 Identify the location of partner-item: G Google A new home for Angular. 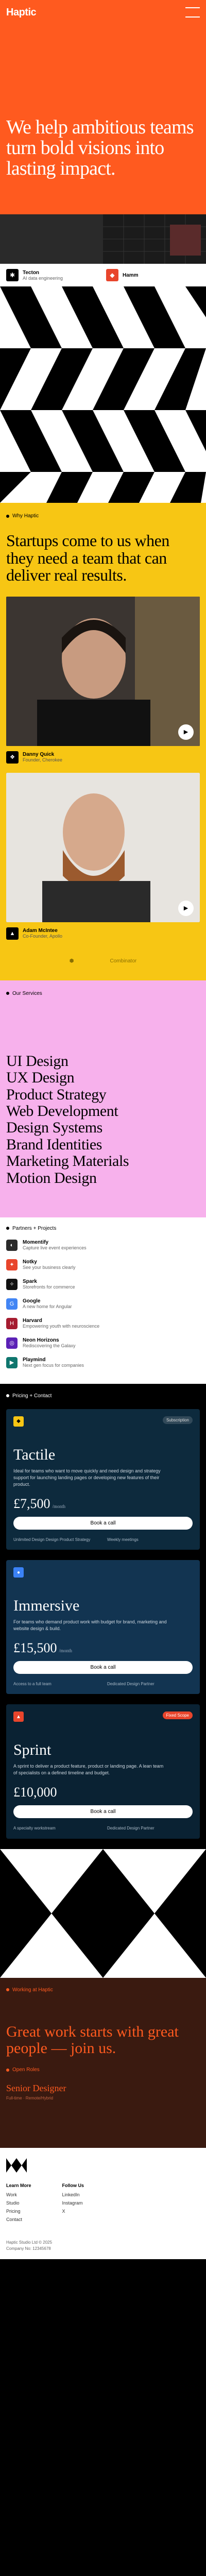
(103, 1304).